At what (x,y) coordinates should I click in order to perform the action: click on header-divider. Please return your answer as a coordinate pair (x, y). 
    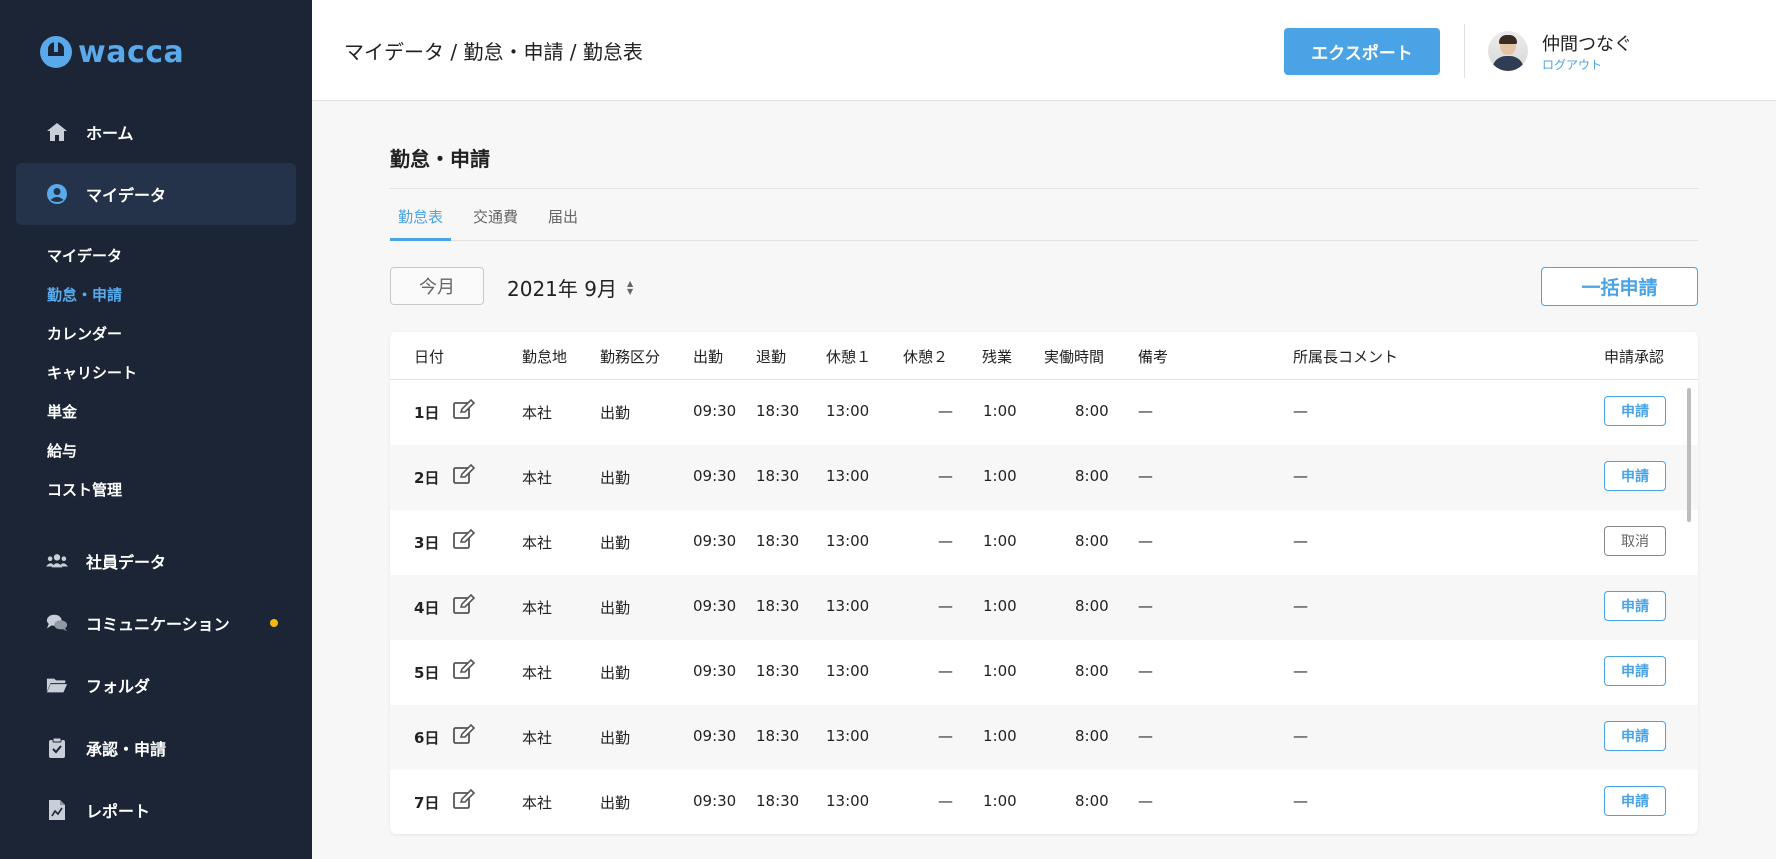
    Looking at the image, I should click on (1464, 51).